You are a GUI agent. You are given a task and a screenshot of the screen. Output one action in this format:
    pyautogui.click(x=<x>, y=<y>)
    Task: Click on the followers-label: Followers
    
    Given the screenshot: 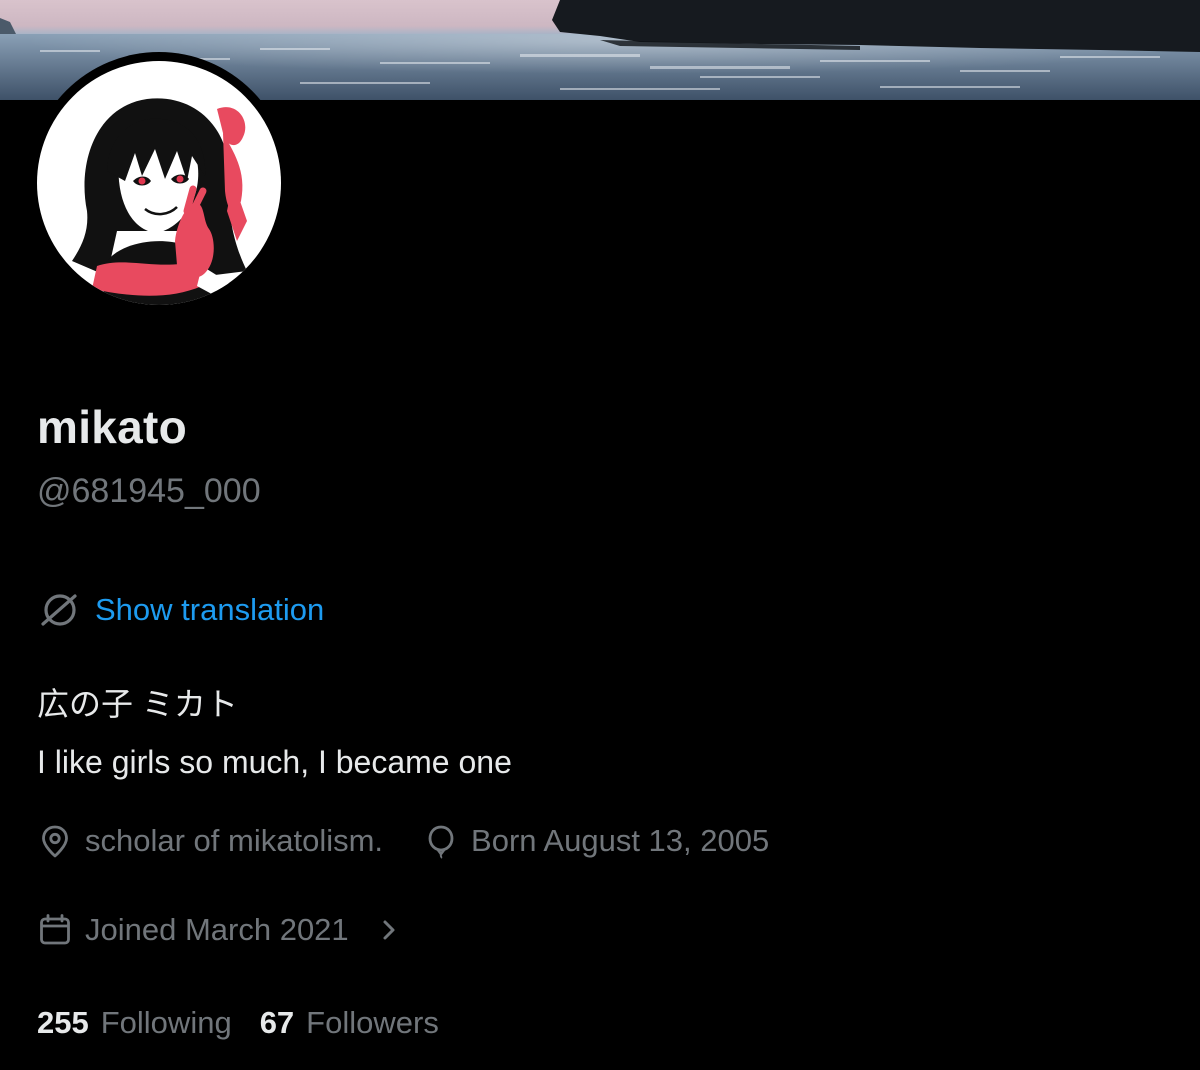 What is the action you would take?
    pyautogui.click(x=372, y=1022)
    